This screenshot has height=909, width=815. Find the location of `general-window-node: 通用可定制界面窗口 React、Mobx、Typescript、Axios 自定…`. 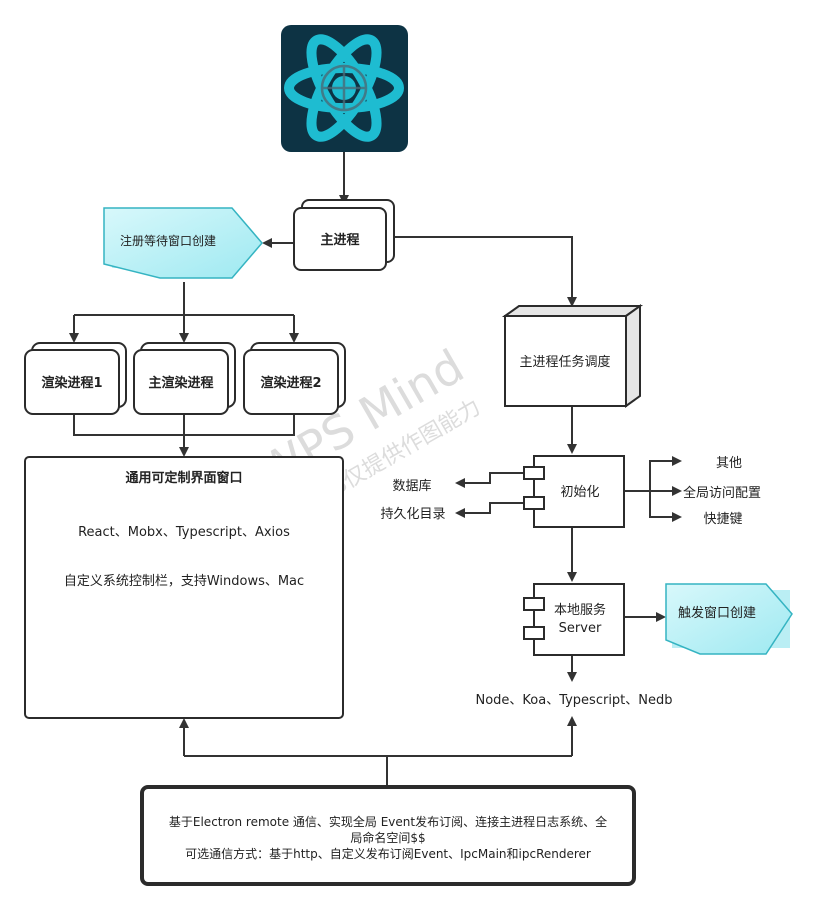

general-window-node: 通用可定制界面窗口 React、Mobx、Typescript、Axios 自定… is located at coordinates (184, 587).